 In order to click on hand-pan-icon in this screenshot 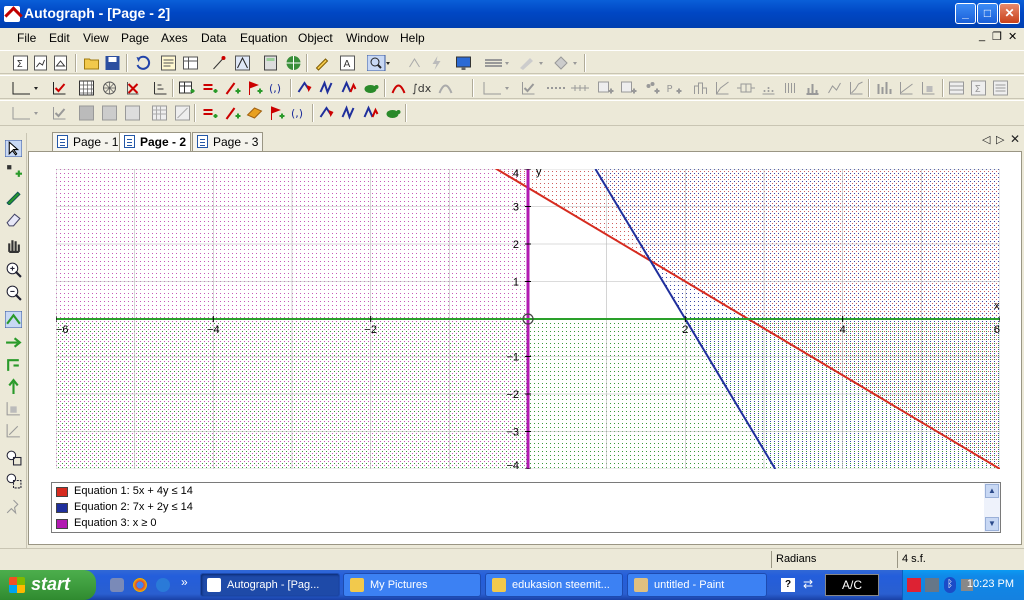, I will do `click(13, 245)`.